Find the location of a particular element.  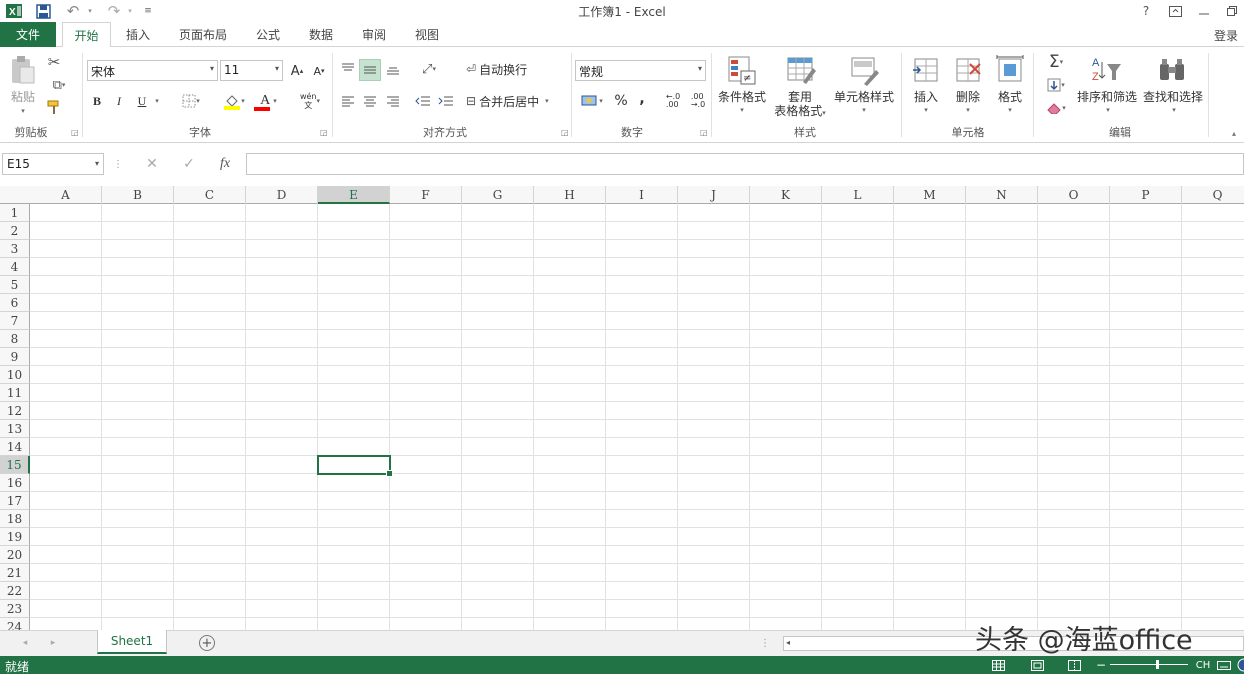

tab-formulas: 公式 is located at coordinates (268, 34).